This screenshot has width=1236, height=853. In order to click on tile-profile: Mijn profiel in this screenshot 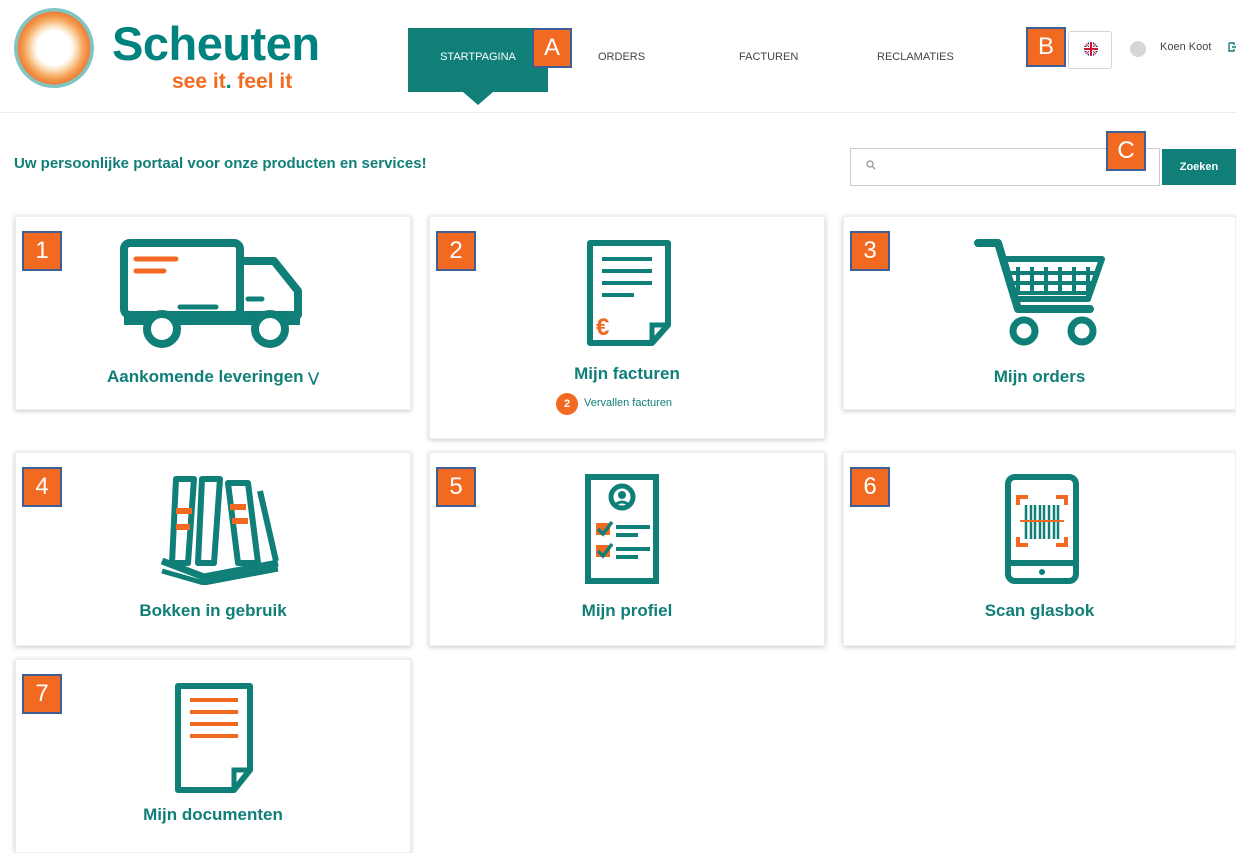, I will do `click(627, 549)`.